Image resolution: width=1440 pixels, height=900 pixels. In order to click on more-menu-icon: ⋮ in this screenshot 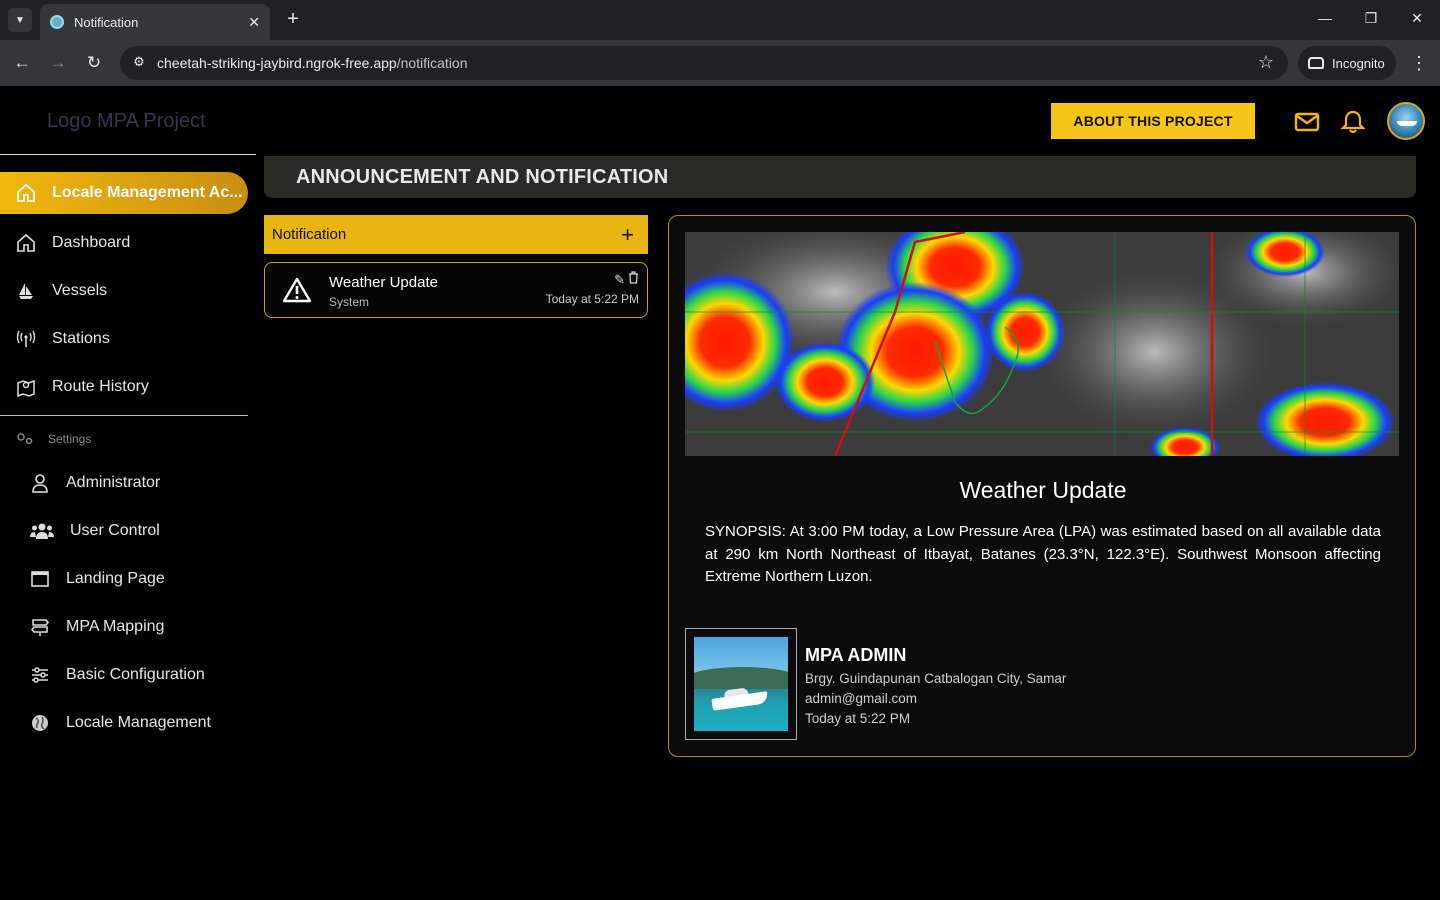, I will do `click(1419, 63)`.